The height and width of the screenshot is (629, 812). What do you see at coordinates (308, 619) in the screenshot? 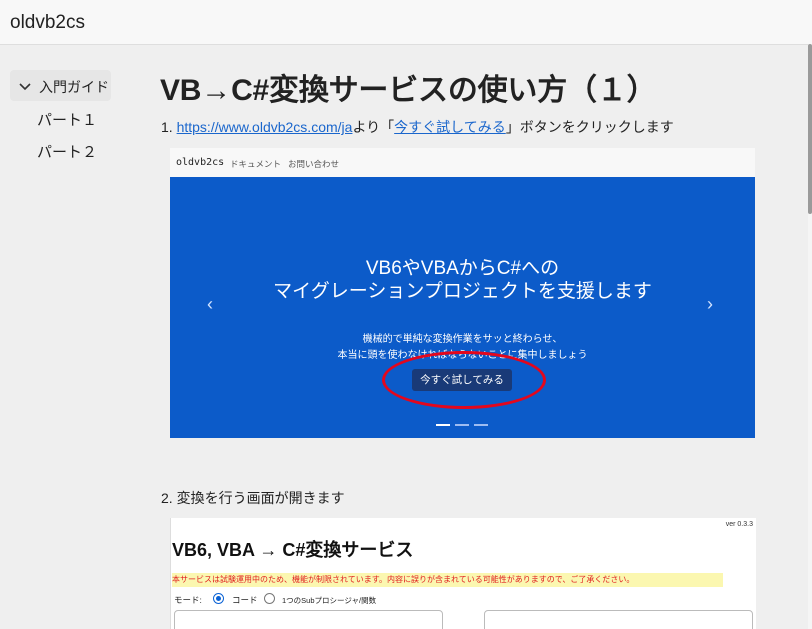
I see `vb-code-input-box` at bounding box center [308, 619].